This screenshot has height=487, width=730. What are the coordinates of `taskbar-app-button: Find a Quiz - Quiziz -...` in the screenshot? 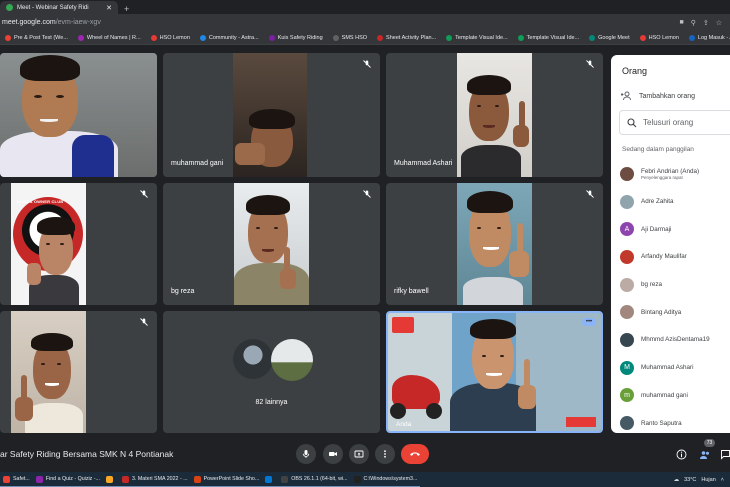 It's located at (67, 479).